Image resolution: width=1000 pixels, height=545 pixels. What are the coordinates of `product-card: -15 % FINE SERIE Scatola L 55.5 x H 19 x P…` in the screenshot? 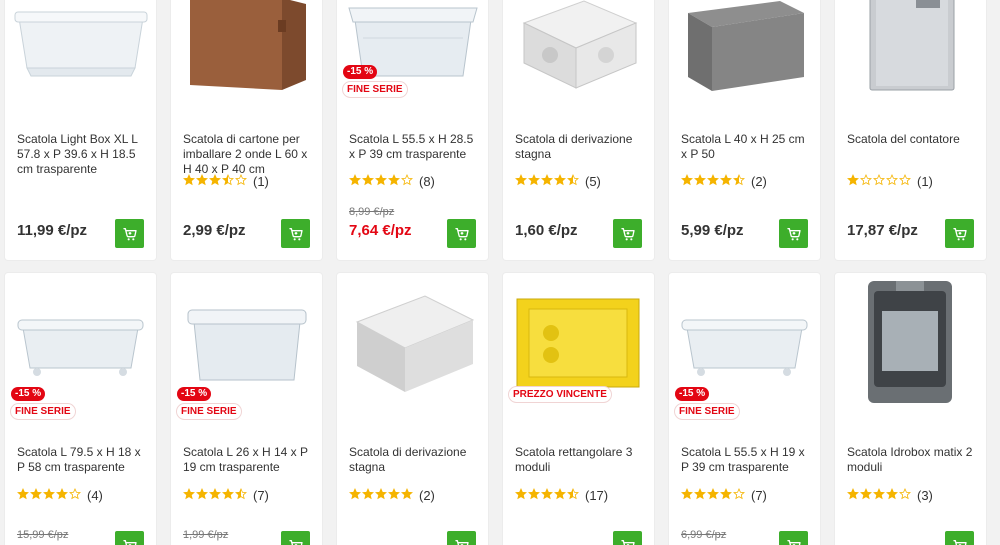 It's located at (744, 409).